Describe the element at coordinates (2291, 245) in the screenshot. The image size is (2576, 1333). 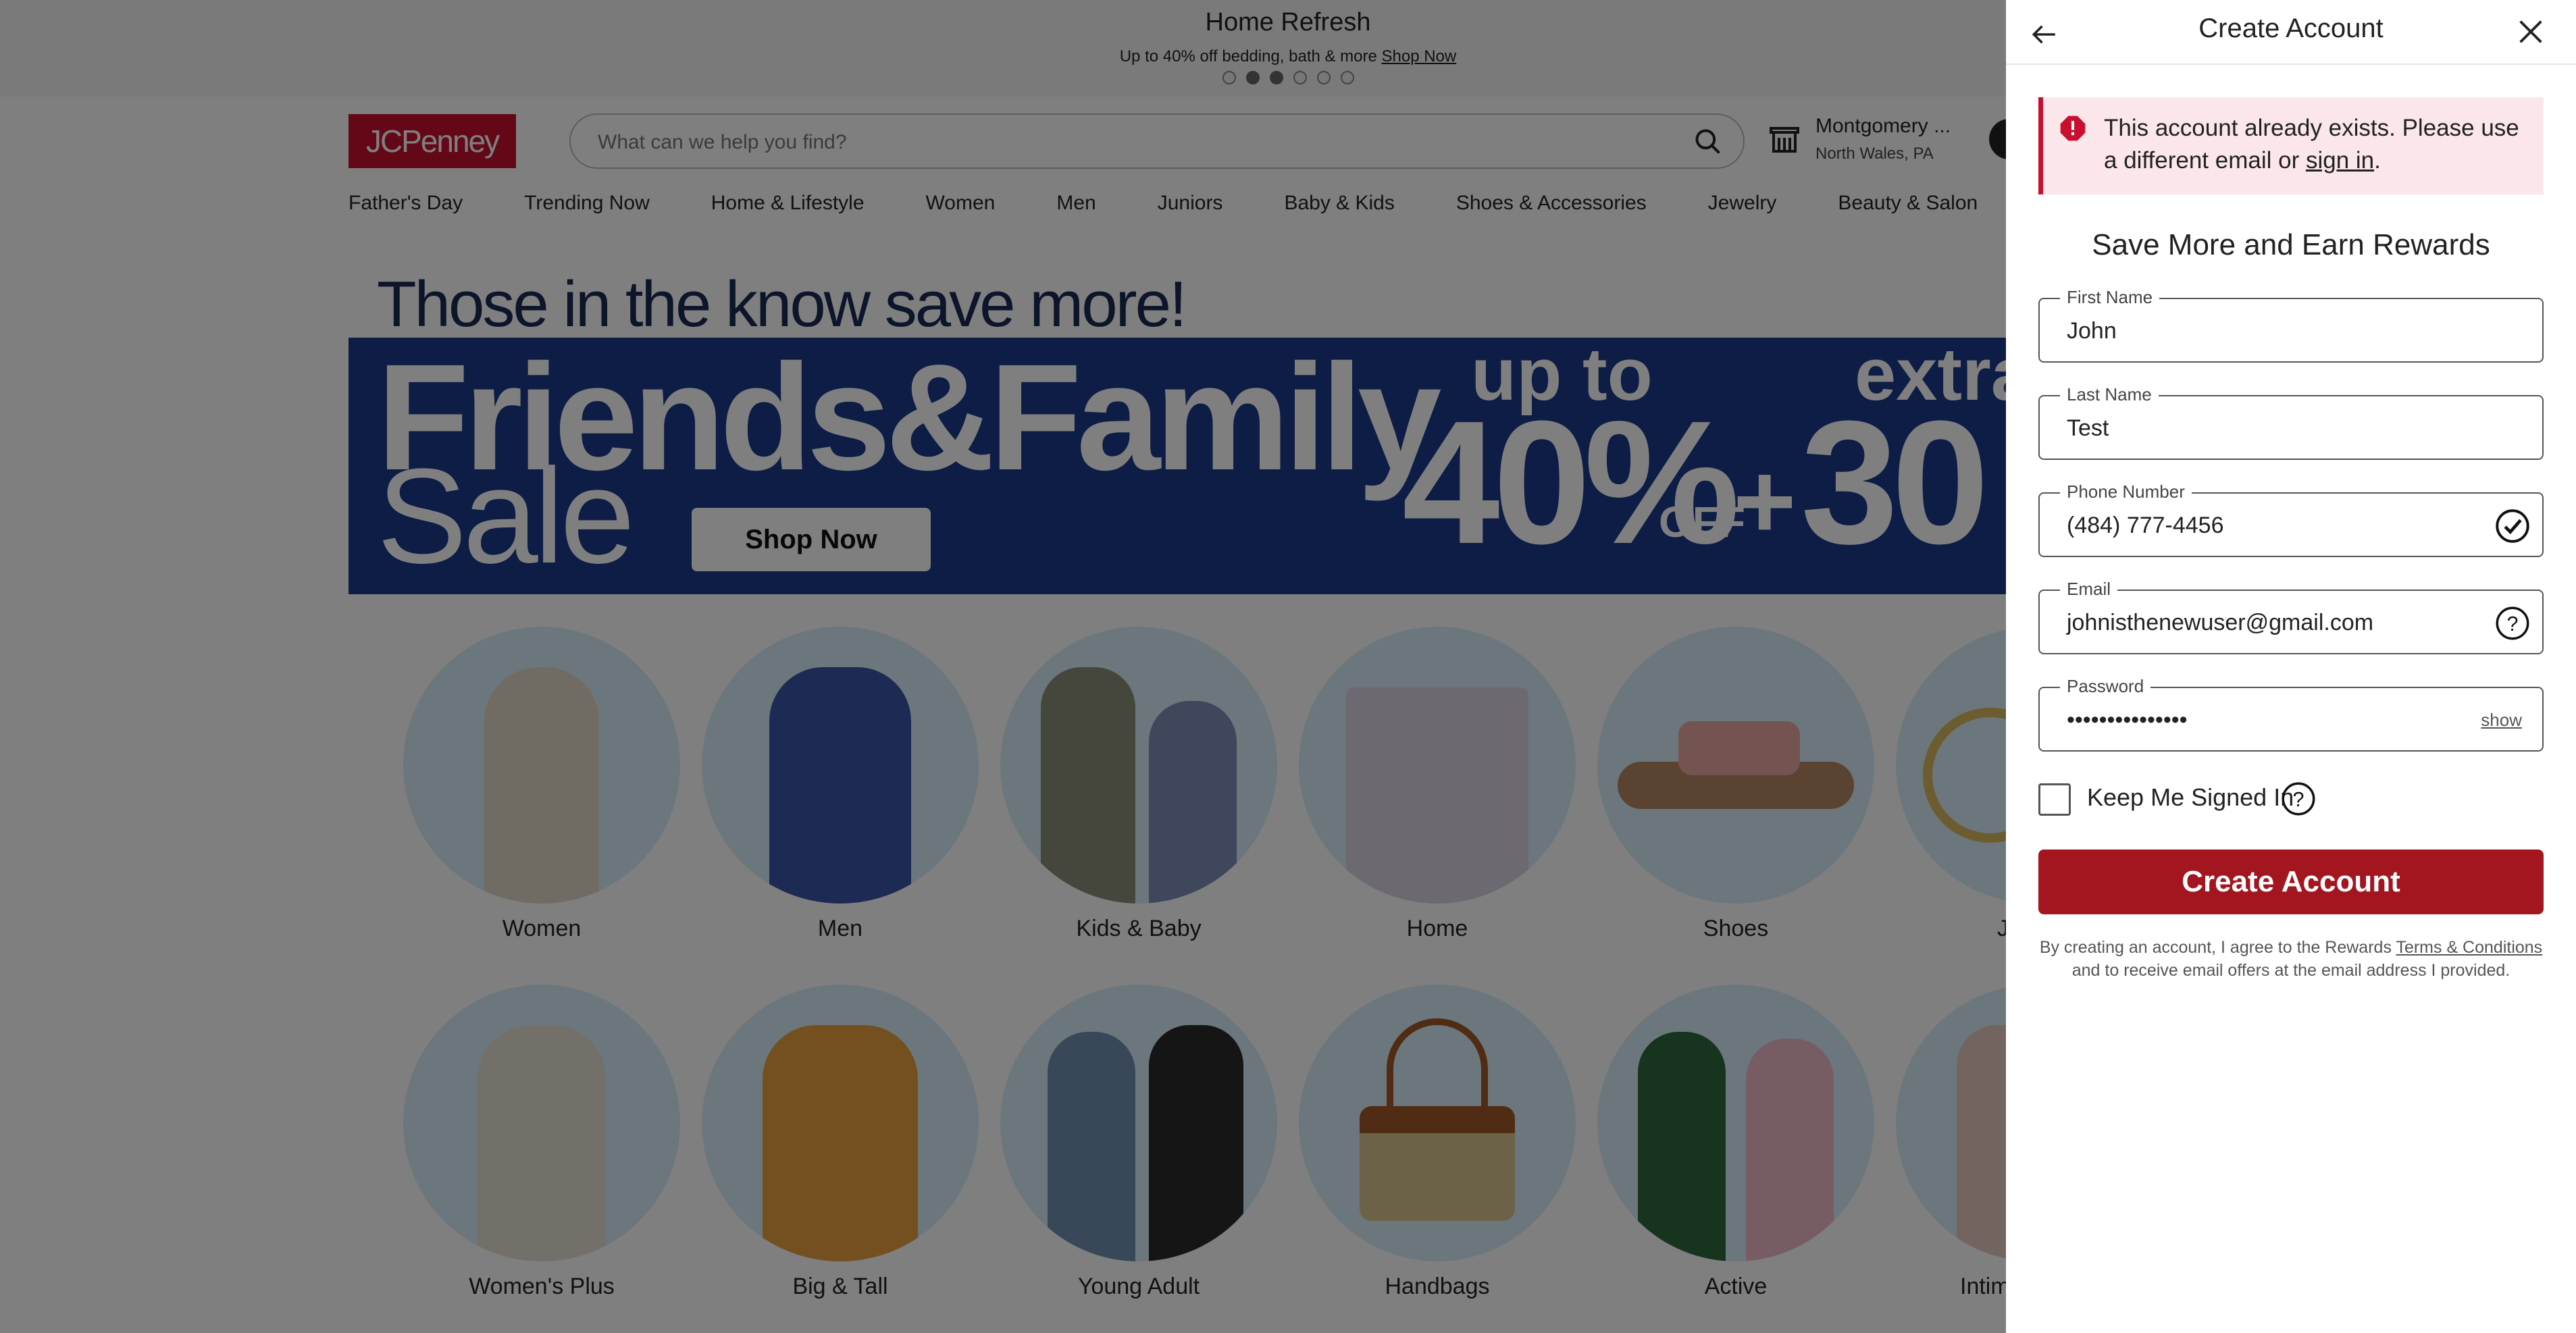
I see `form-heading: Save More and Earn Rewards` at that location.